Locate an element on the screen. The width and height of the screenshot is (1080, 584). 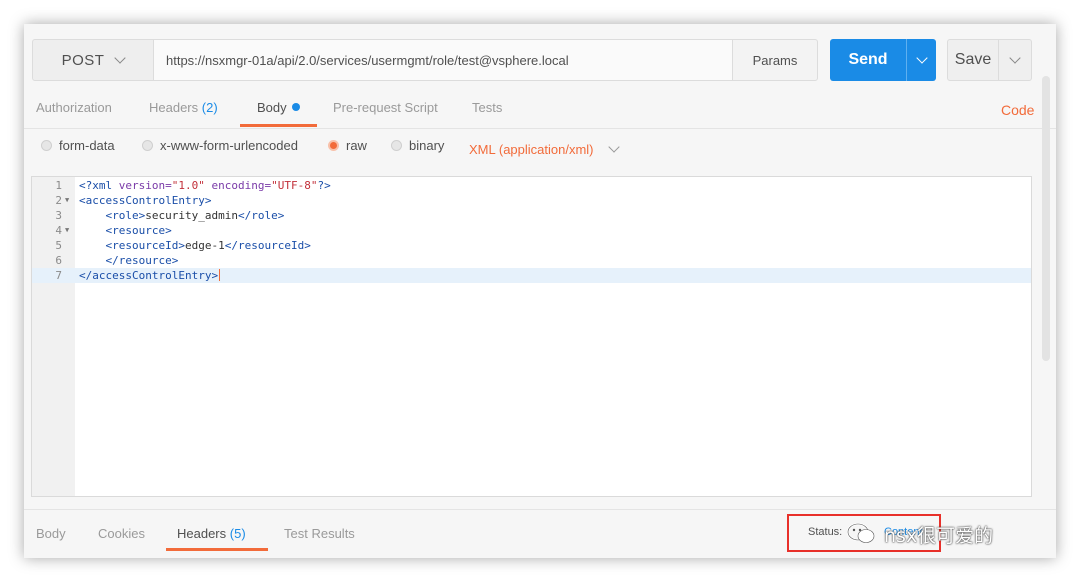
content-type-select: XML (application/xml) is located at coordinates (544, 149).